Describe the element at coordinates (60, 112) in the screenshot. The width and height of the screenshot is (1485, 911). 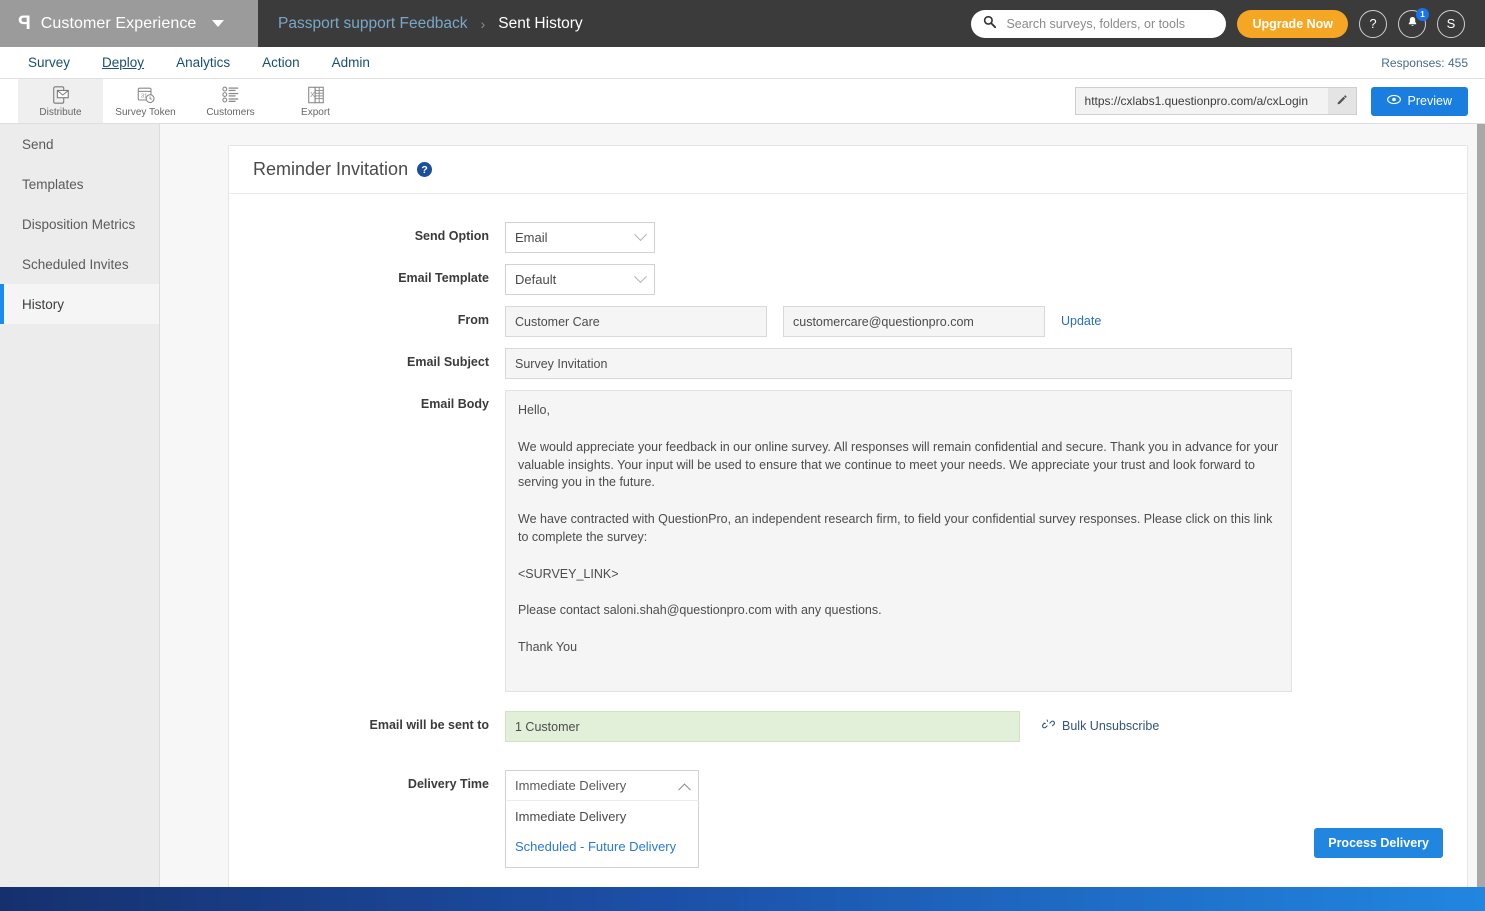
I see `tool-distribute-label: Distribute` at that location.